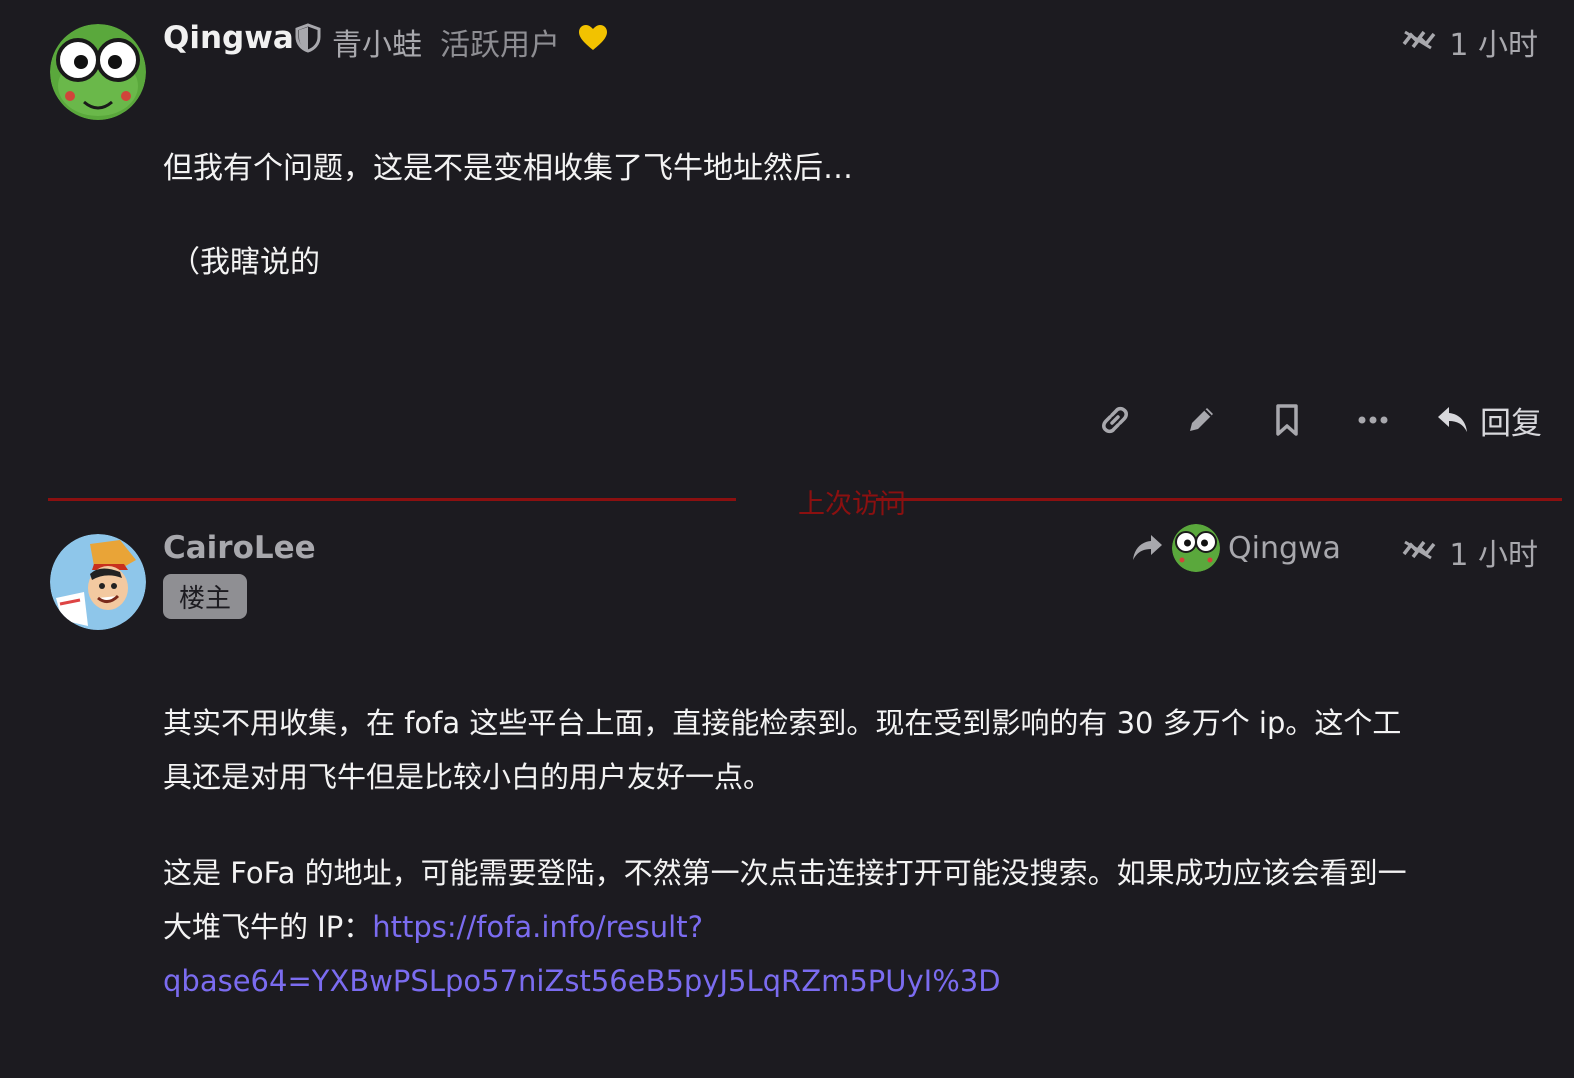 This screenshot has height=1078, width=1574. What do you see at coordinates (1452, 419) in the screenshot?
I see `reply-arrow-icon` at bounding box center [1452, 419].